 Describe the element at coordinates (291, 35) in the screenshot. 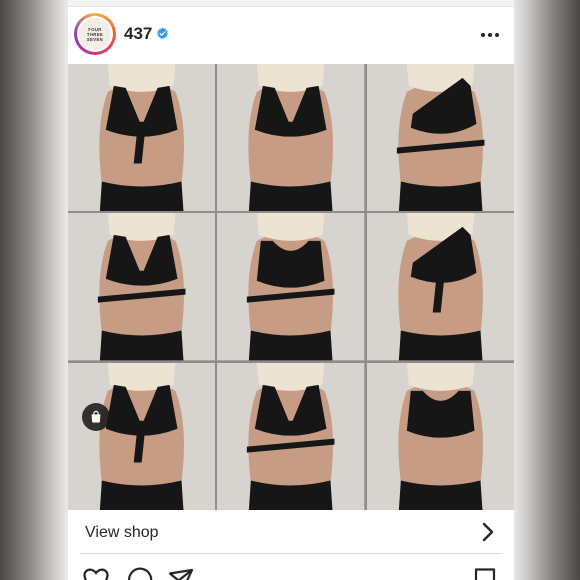

I see `post-header: FOUR THREE SEVEN 437` at that location.